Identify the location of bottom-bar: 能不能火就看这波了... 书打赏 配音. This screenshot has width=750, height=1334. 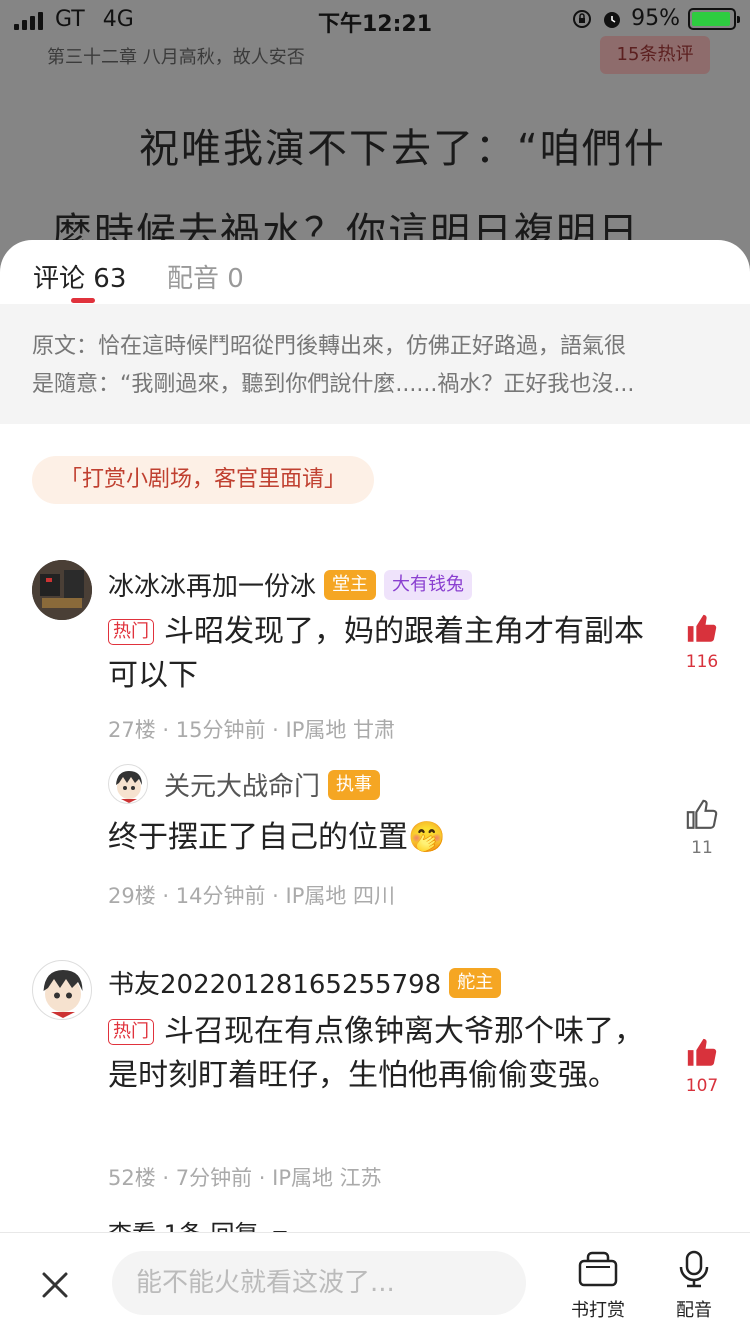
(375, 1283).